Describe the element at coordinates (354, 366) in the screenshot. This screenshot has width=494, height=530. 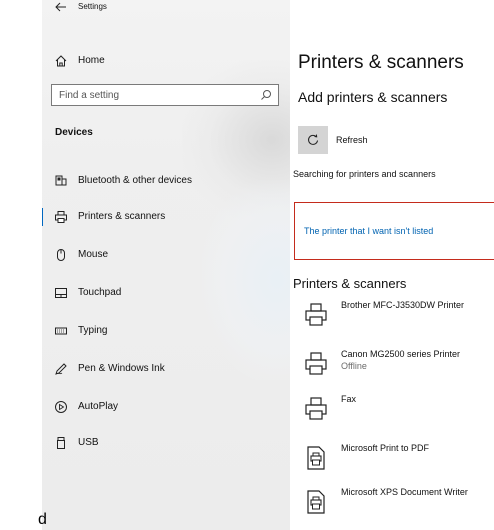
I see `printer-status: Offline` at that location.